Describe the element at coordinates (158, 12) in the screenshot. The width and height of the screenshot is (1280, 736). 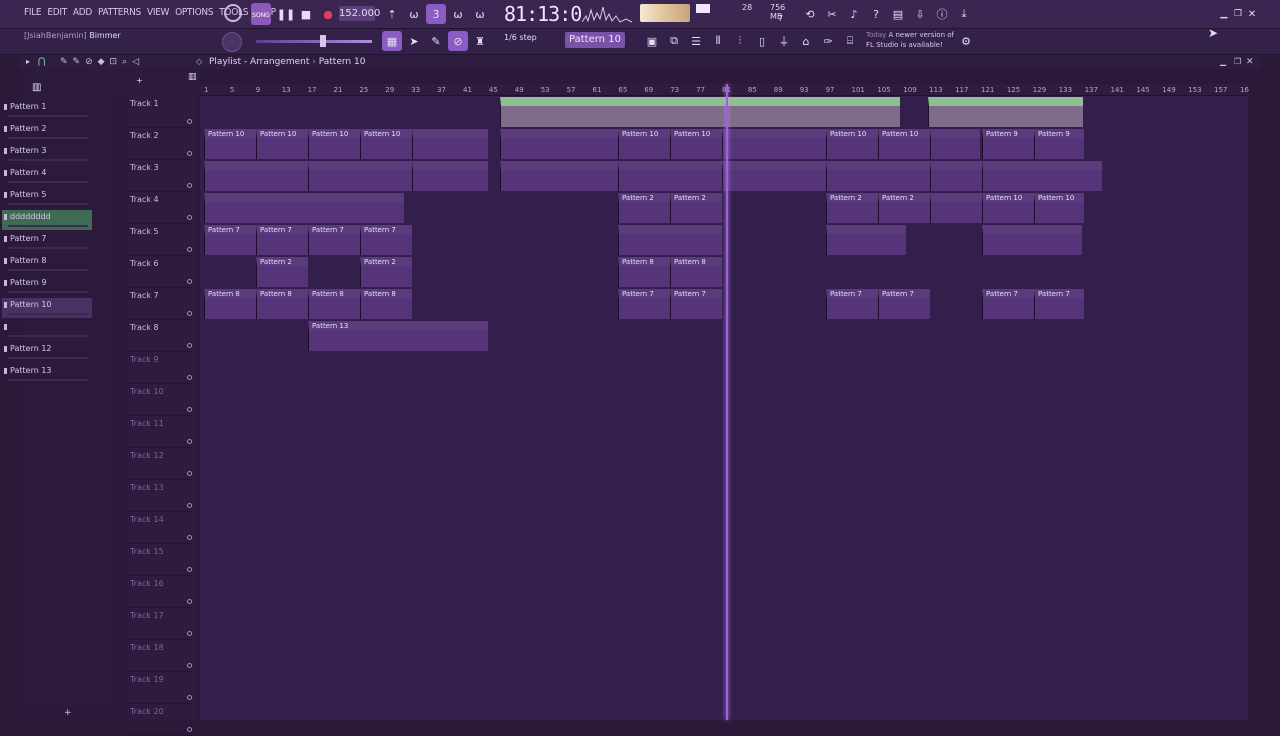
I see `menu-view: VIEW` at that location.